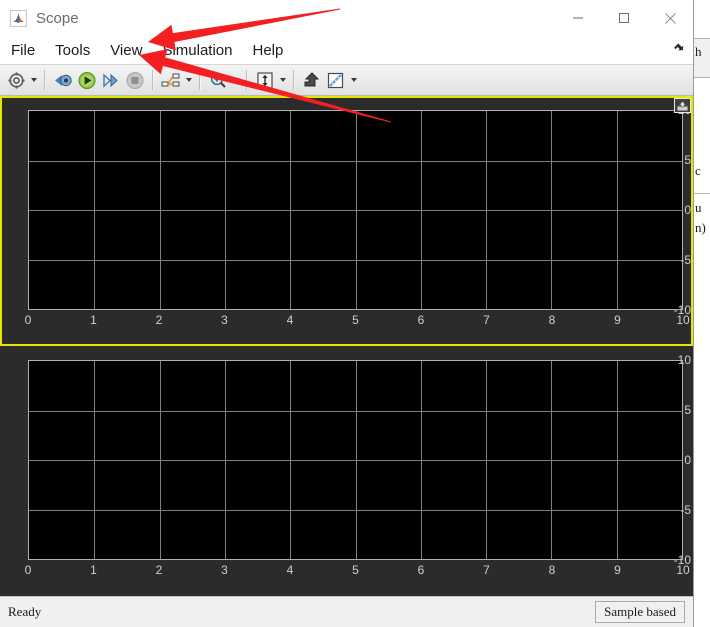 This screenshot has width=710, height=627. Describe the element at coordinates (336, 80) in the screenshot. I see `measurements-button` at that location.